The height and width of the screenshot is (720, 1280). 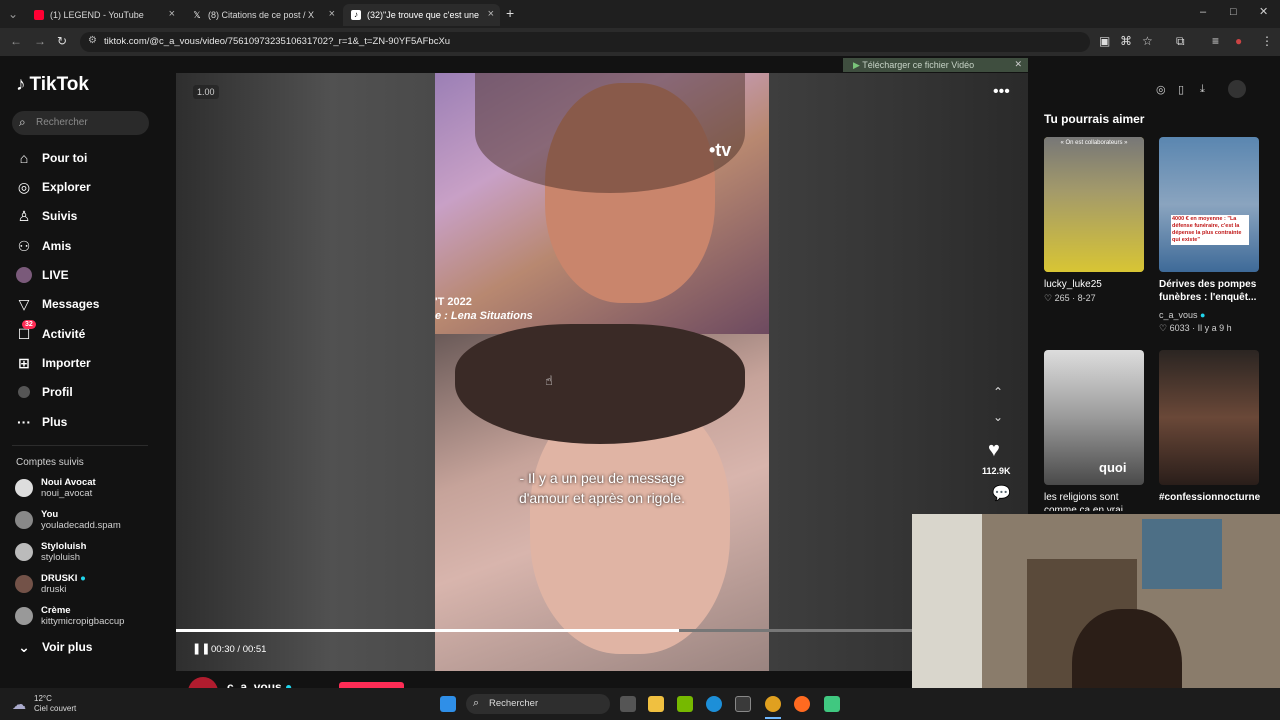 I want to click on video-thumbnail, so click(x=1209, y=417).